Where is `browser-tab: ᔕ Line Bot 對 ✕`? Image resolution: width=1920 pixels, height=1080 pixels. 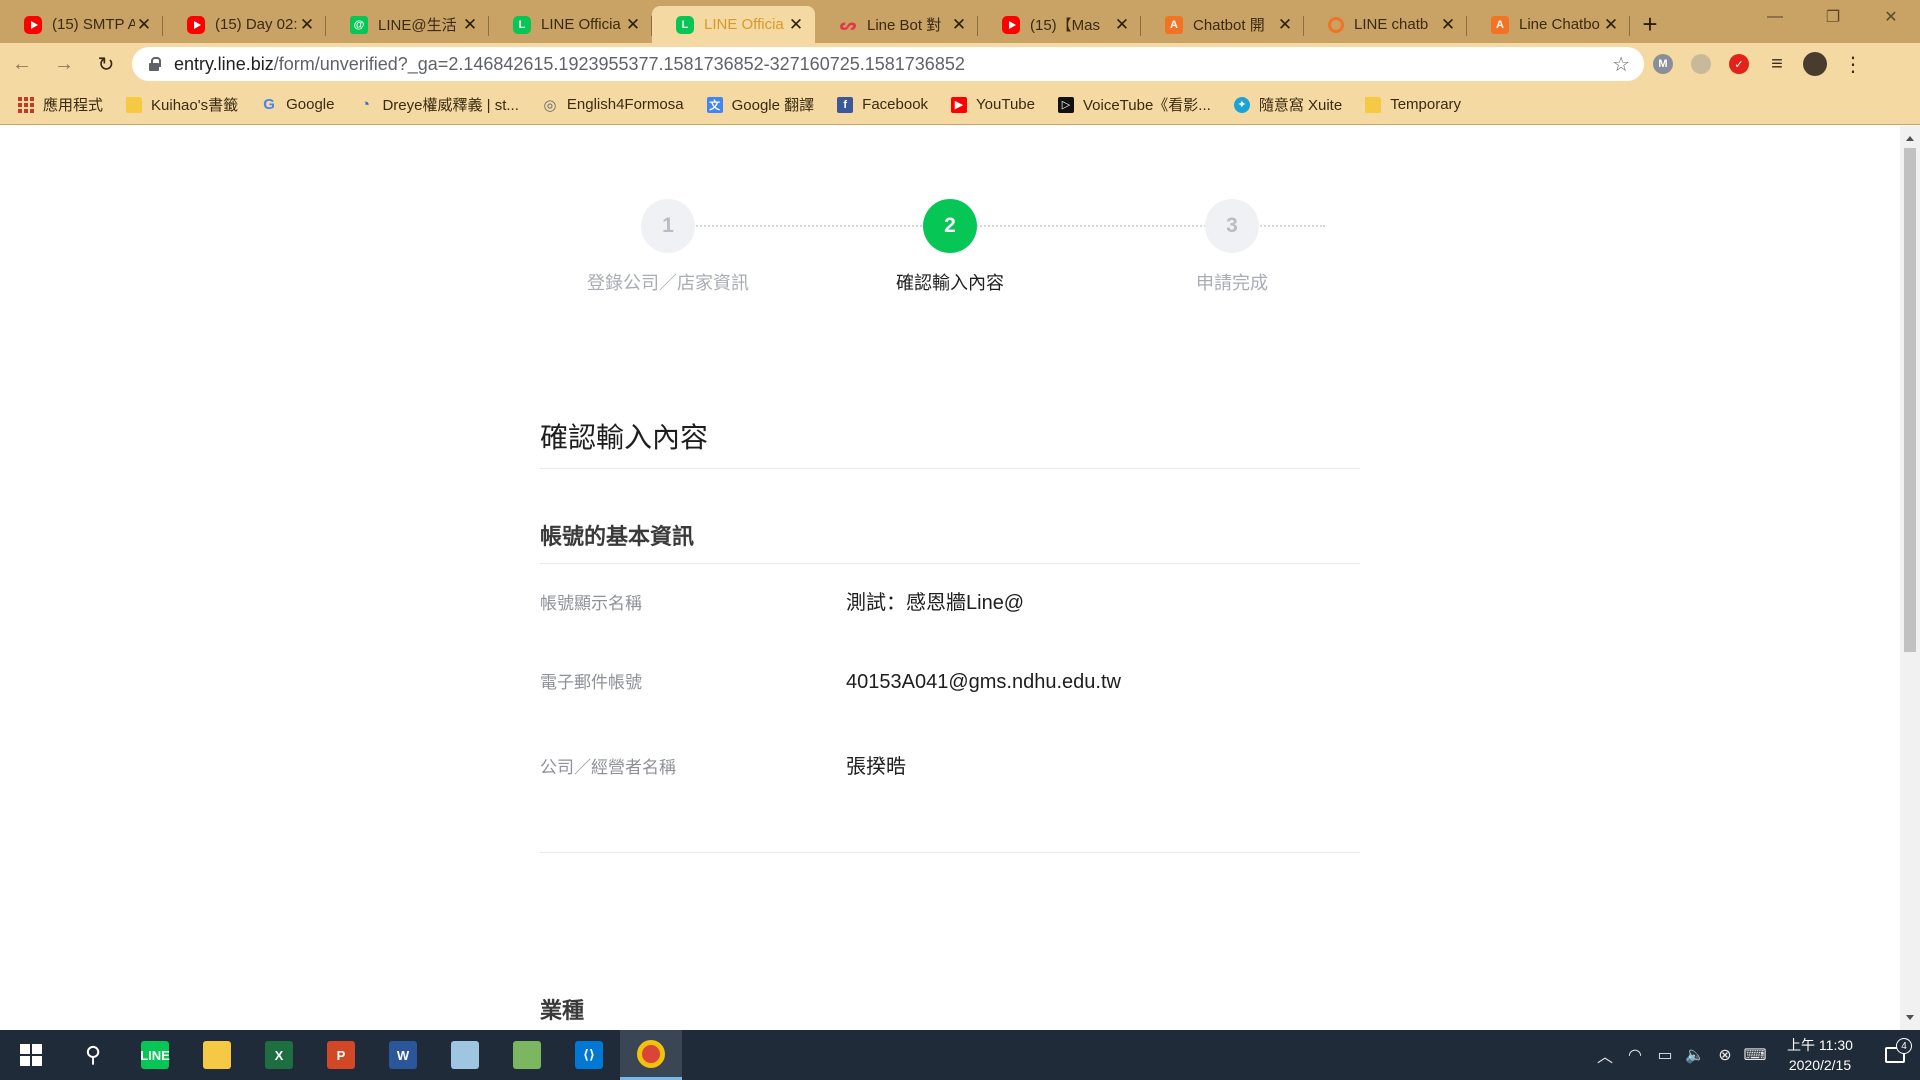 browser-tab: ᔕ Line Bot 對 ✕ is located at coordinates (896, 24).